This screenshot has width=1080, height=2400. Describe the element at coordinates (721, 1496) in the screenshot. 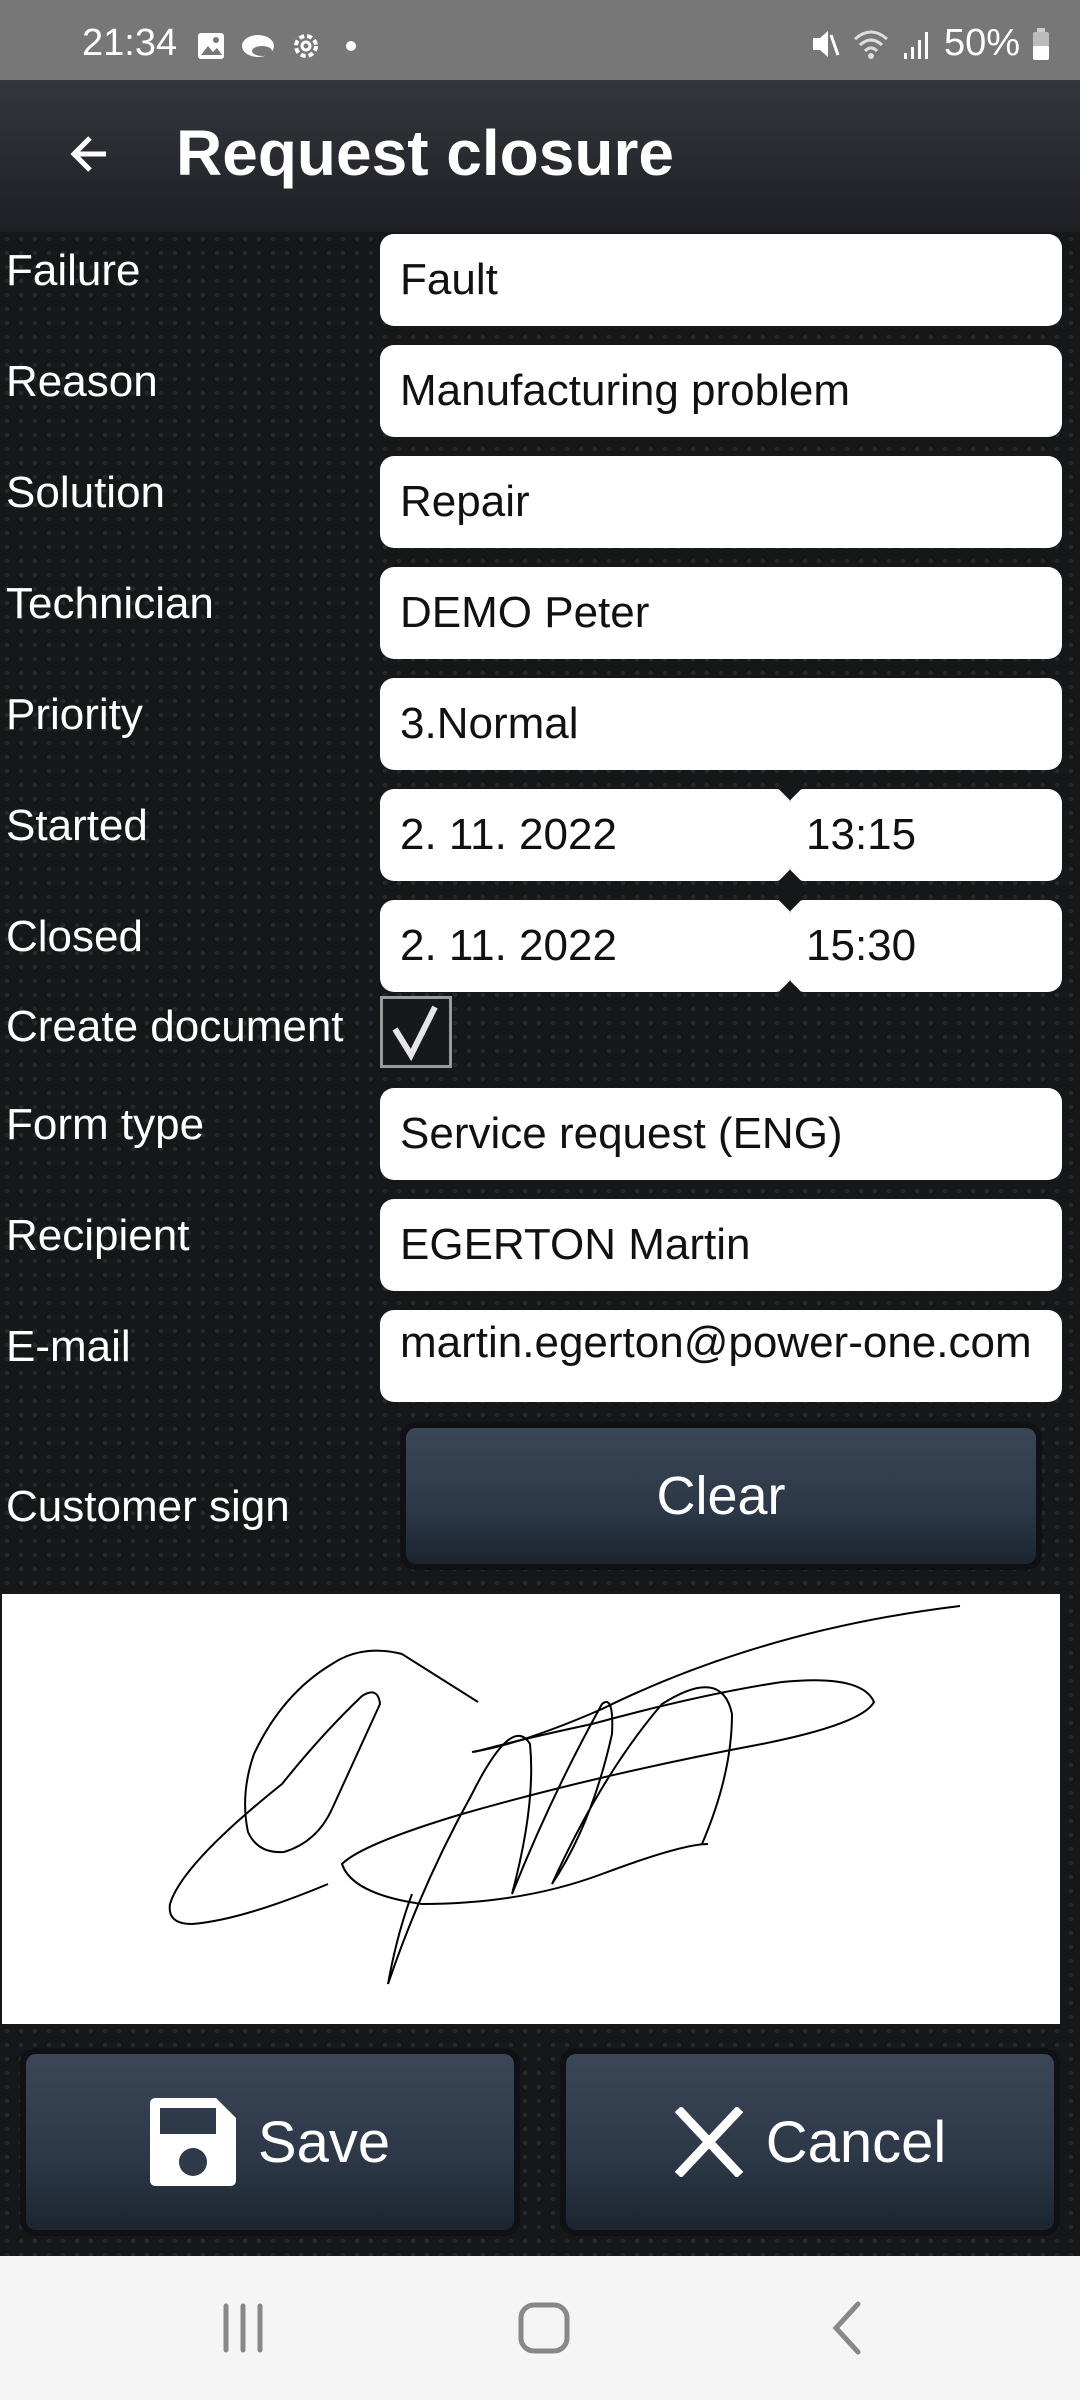

I see `clear-signature-button: Clear` at that location.